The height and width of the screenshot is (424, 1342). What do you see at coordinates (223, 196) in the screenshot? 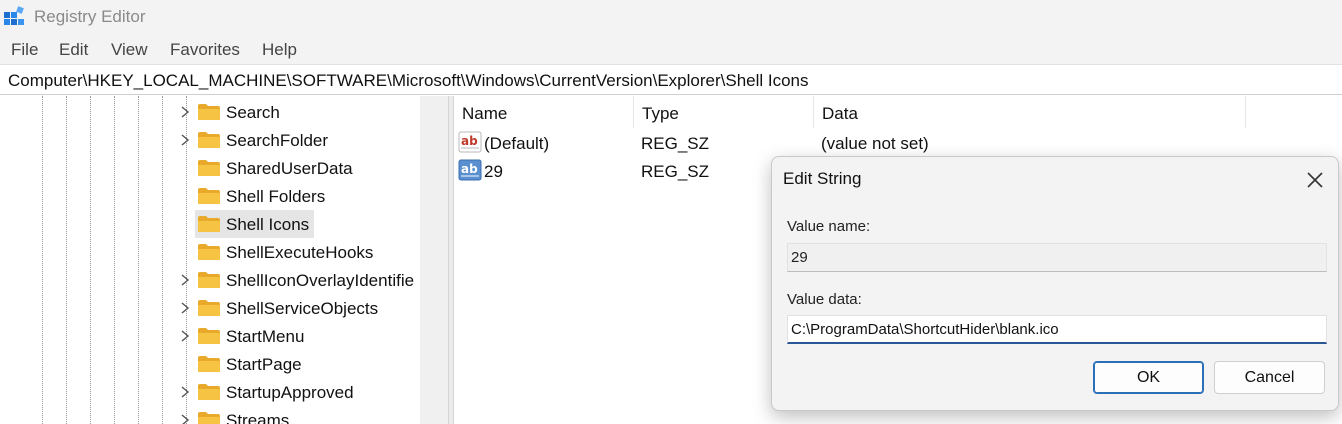
I see `tree-item: Shell Folders` at bounding box center [223, 196].